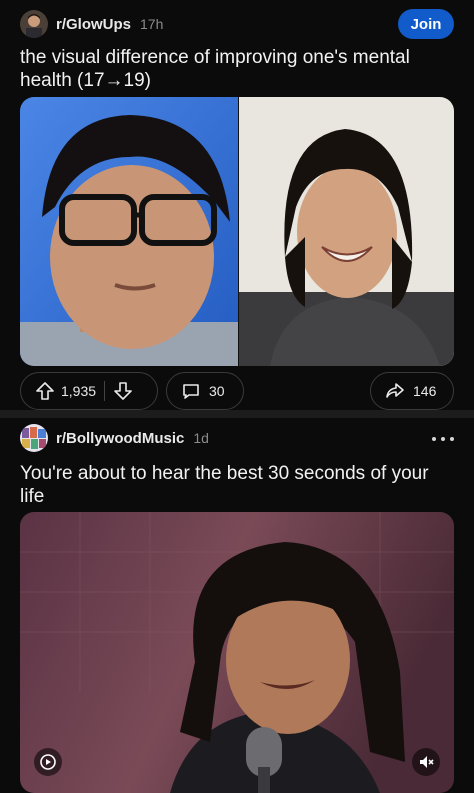 Image resolution: width=474 pixels, height=793 pixels. Describe the element at coordinates (120, 438) in the screenshot. I see `subreddit-name: r/BollywoodMusic` at that location.